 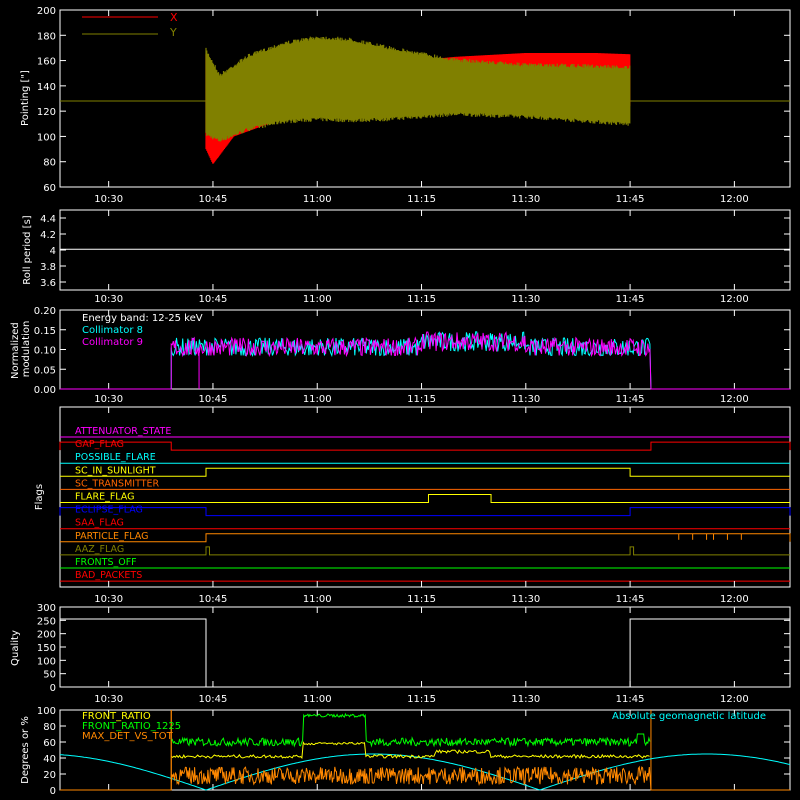 I want to click on flag-label: SC_TRANSMITTER, so click(x=117, y=483).